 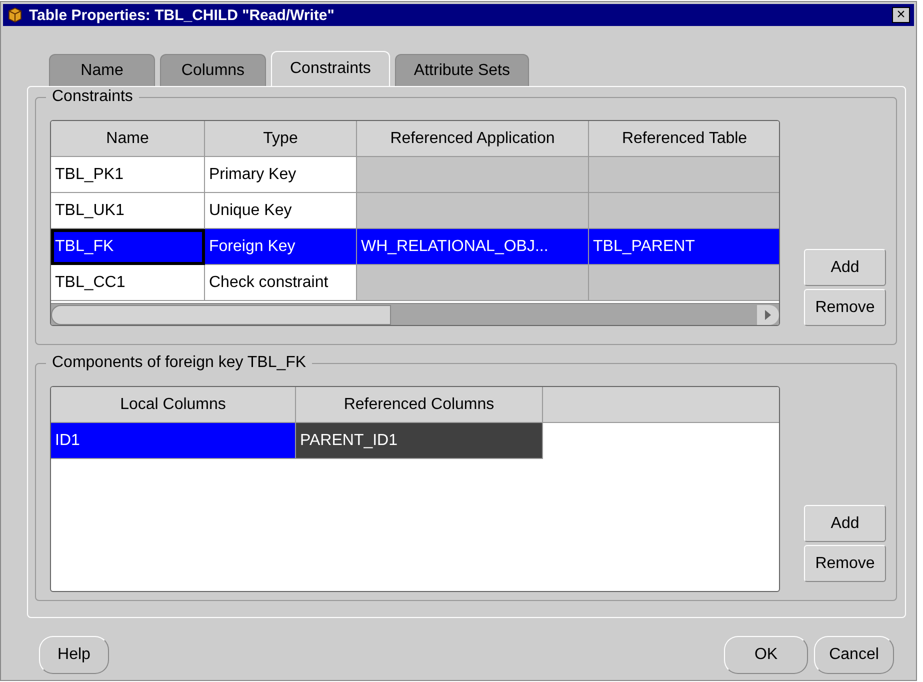 What do you see at coordinates (461, 70) in the screenshot?
I see `tab: Attribute Sets` at bounding box center [461, 70].